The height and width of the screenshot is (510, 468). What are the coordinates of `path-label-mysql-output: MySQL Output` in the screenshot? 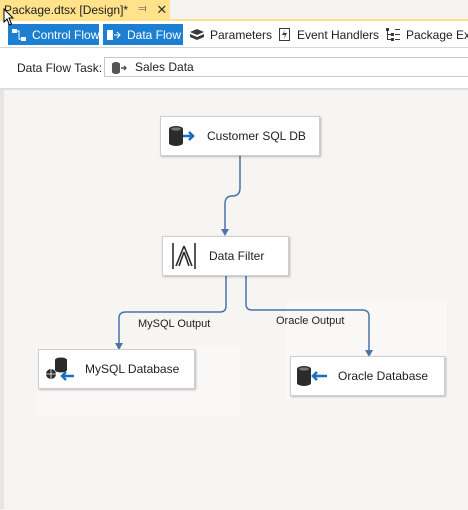 It's located at (174, 324).